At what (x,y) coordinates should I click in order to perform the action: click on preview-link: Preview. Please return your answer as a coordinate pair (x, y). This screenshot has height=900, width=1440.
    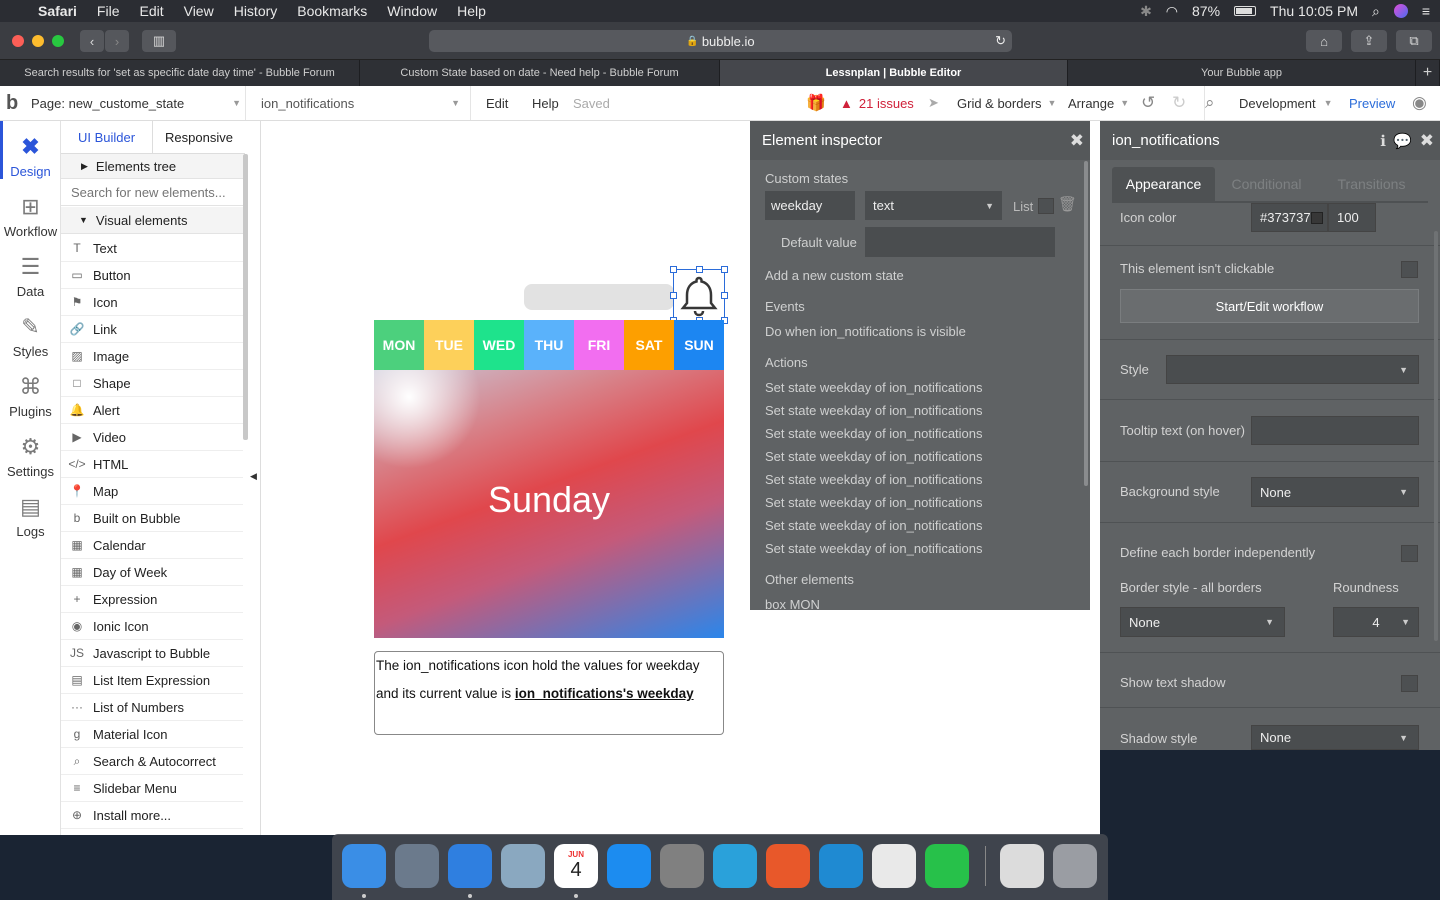
    Looking at the image, I should click on (1372, 103).